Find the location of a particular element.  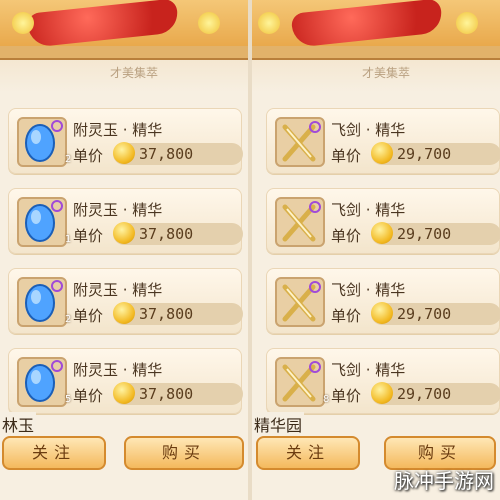

item-icon-box: 1 is located at coordinates (44, 222).